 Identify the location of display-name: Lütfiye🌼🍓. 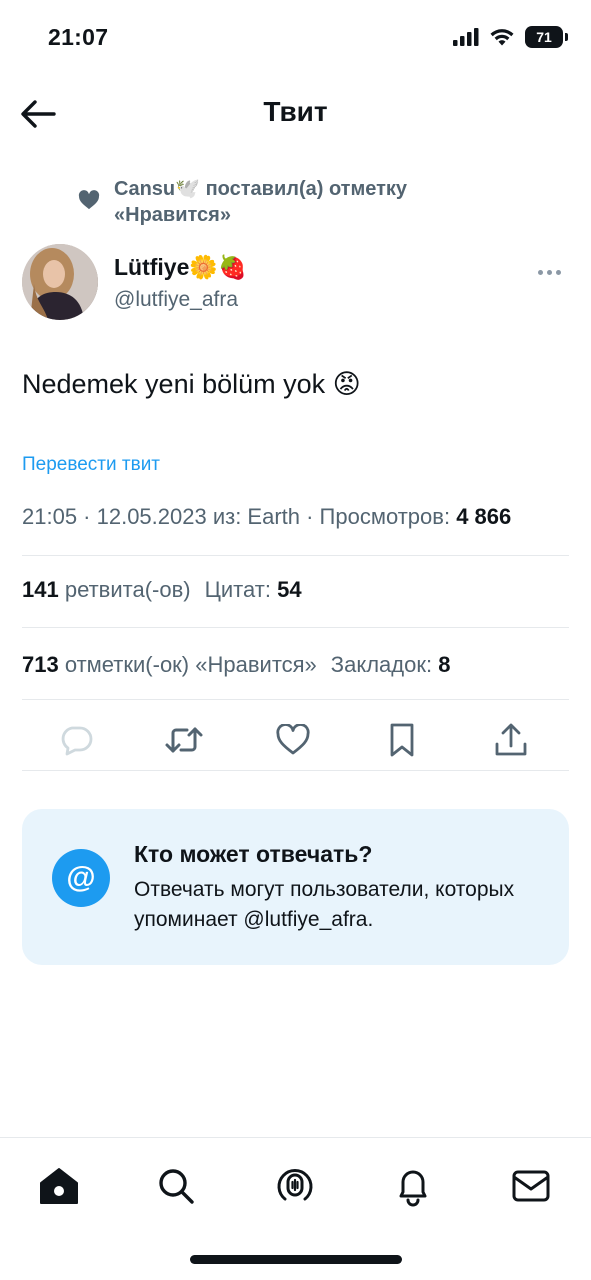
(180, 267).